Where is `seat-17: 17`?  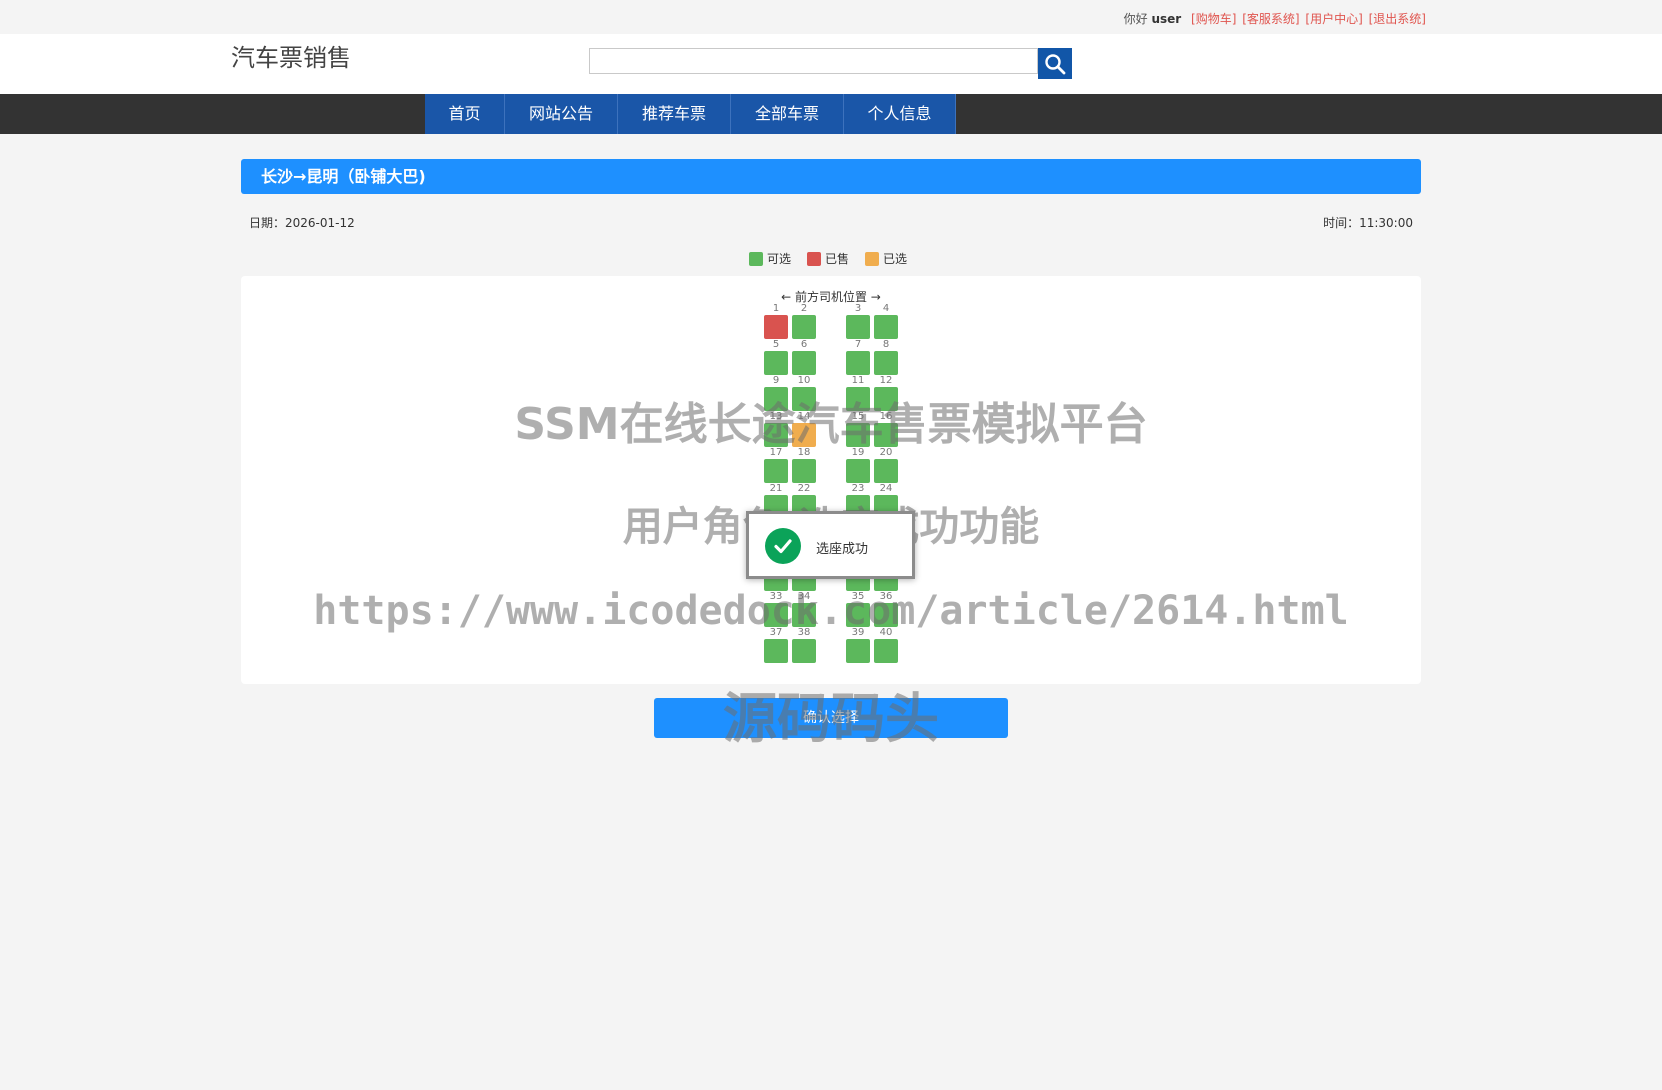
seat-17: 17 is located at coordinates (776, 467).